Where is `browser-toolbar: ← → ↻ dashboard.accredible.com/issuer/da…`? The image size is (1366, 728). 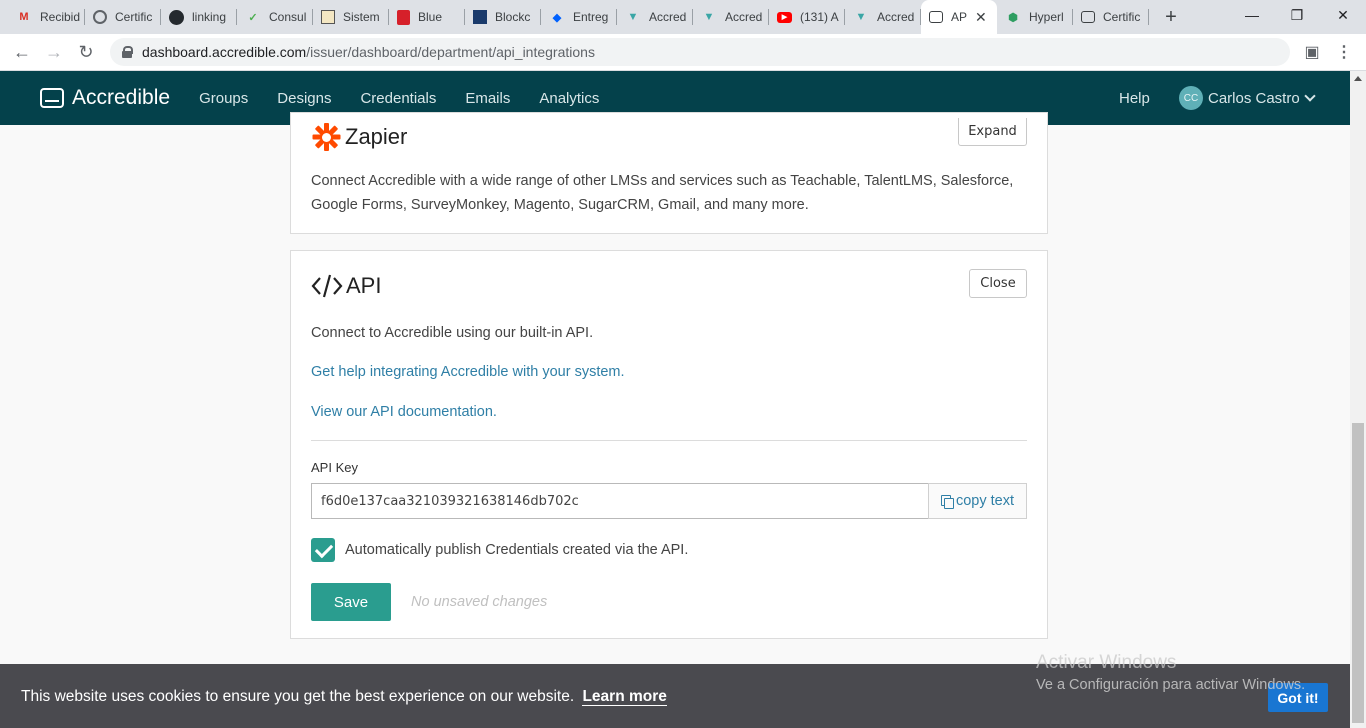 browser-toolbar: ← → ↻ dashboard.accredible.com/issuer/da… is located at coordinates (683, 52).